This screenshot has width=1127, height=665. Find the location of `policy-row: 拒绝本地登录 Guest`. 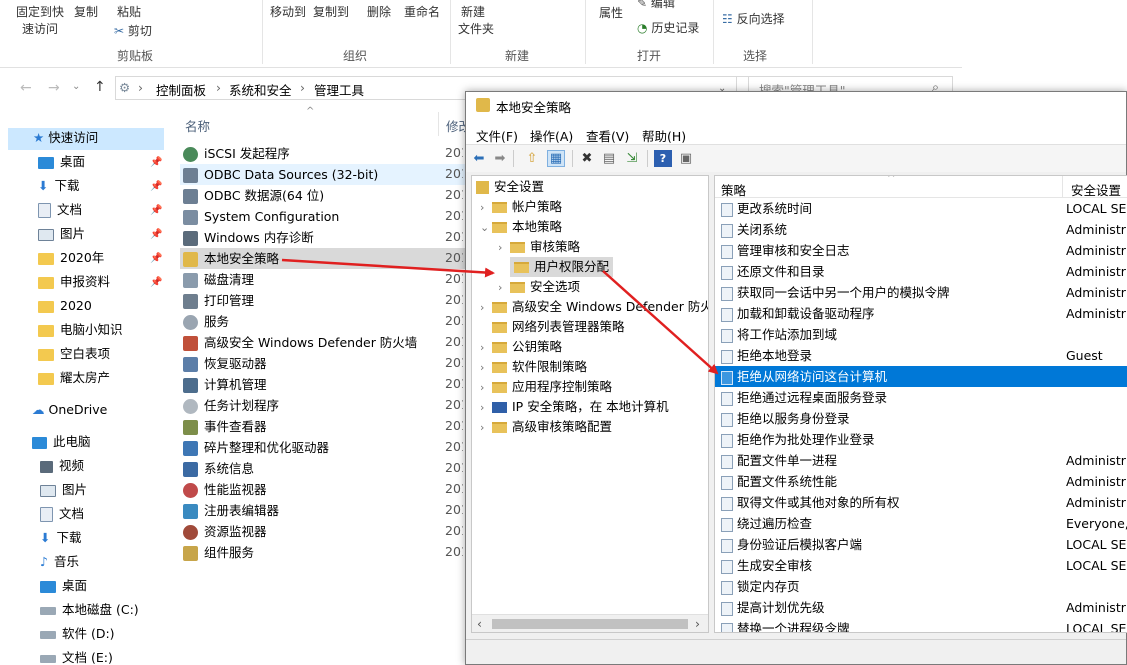

policy-row: 拒绝本地登录 Guest is located at coordinates (921, 355).